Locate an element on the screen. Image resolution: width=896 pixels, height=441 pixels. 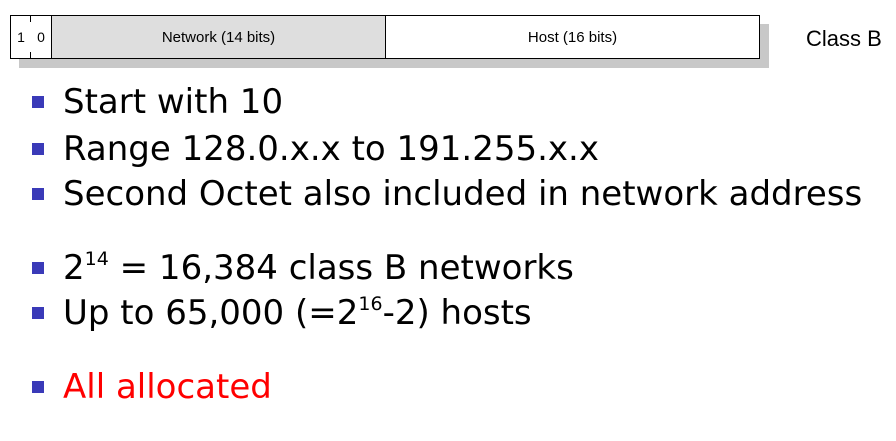
network-field-label: Network (14 bits) is located at coordinates (218, 37).